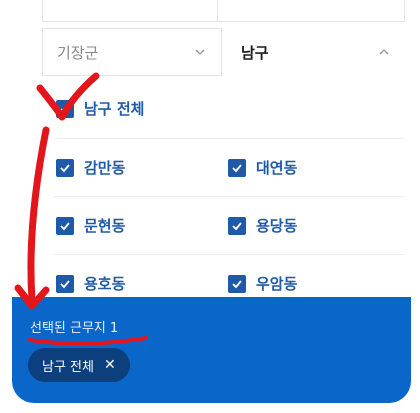 Image resolution: width=420 pixels, height=413 pixels. I want to click on close-icon: ✕, so click(110, 365).